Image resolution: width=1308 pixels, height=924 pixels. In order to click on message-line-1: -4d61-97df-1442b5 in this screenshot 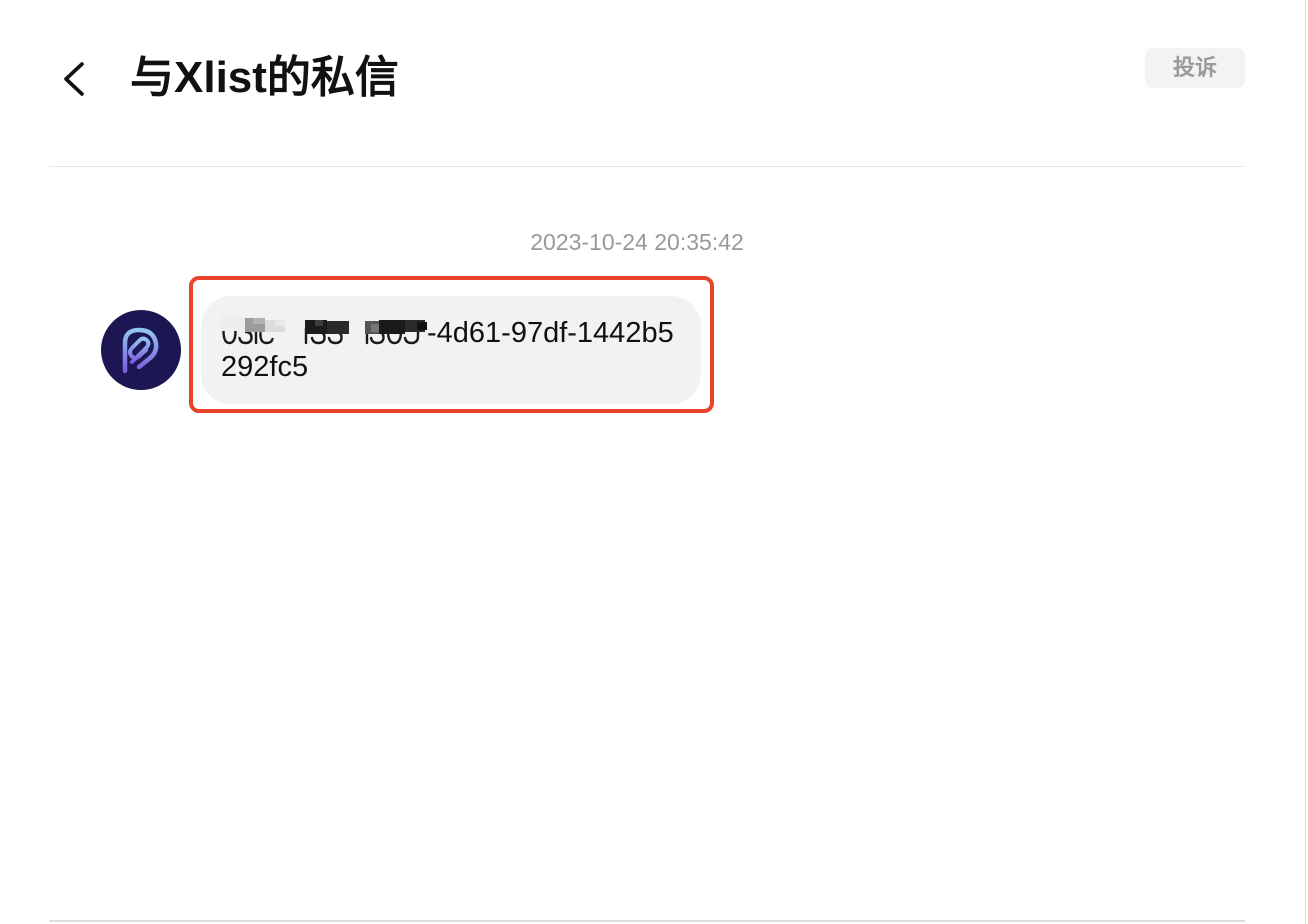, I will do `click(451, 333)`.